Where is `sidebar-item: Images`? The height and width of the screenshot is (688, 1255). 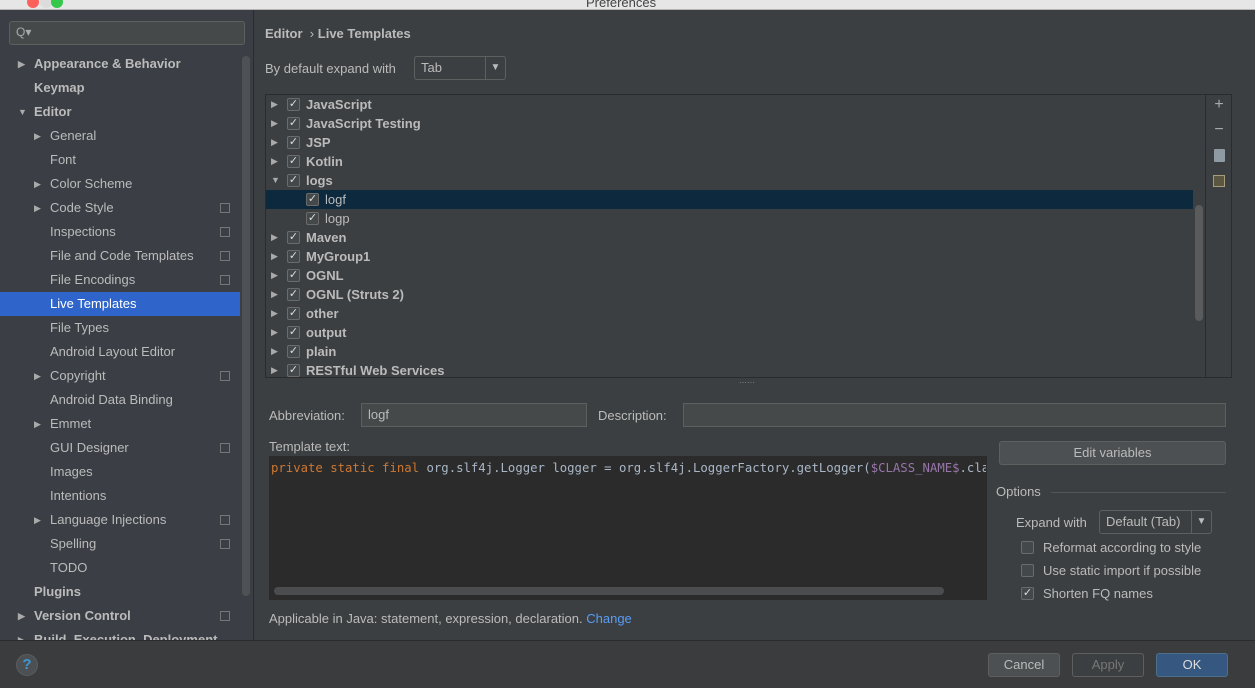 sidebar-item: Images is located at coordinates (120, 472).